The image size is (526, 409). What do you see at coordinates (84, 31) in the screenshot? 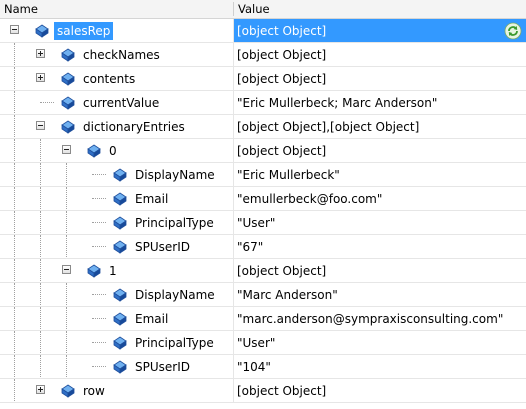
I see `property-name: salesRep` at bounding box center [84, 31].